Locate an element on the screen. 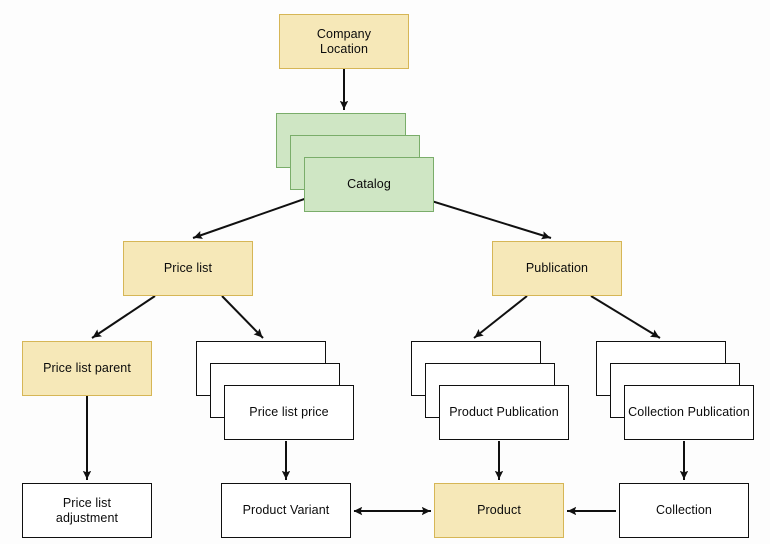 The width and height of the screenshot is (770, 544). node-product_publication-stack: Product Publication is located at coordinates (490, 390).